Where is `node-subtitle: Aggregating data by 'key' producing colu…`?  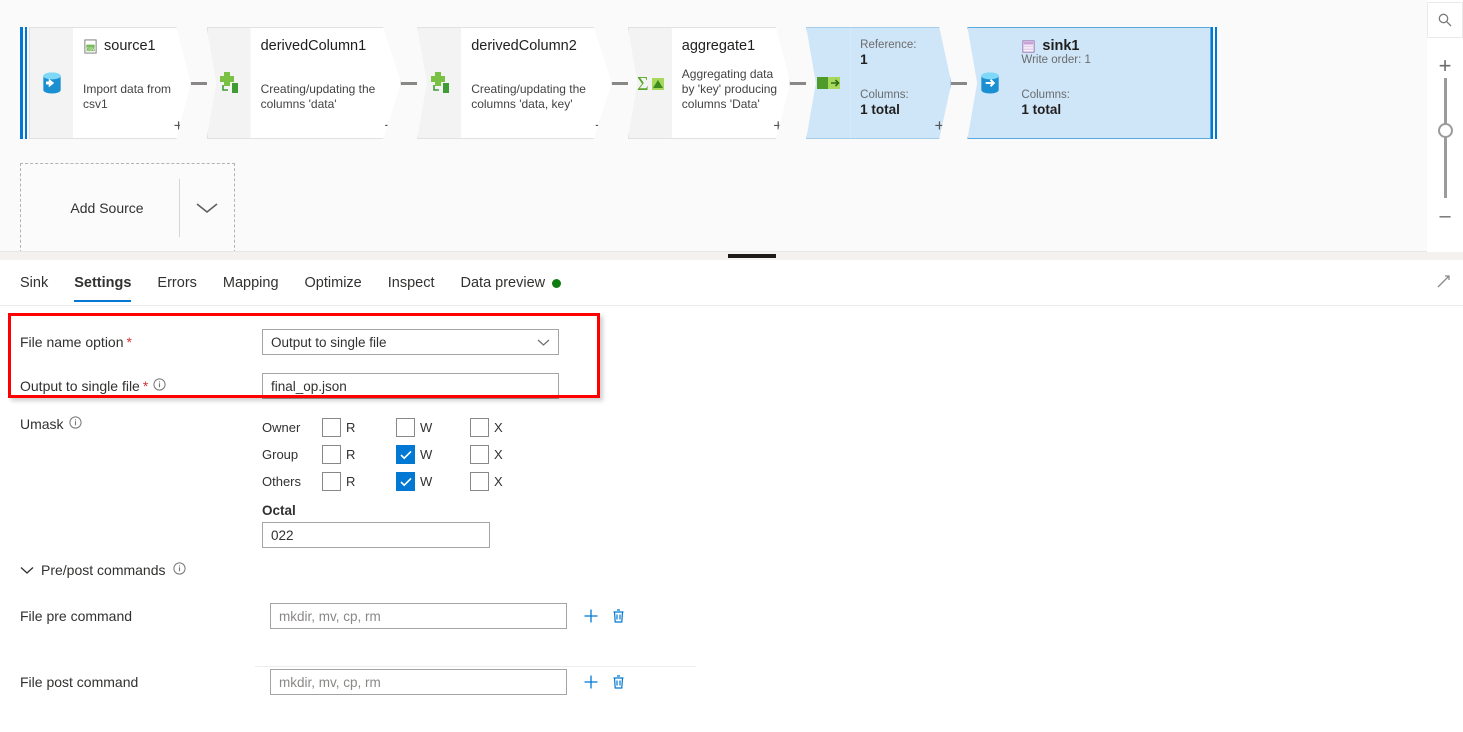 node-subtitle: Aggregating data by 'key' producing colu… is located at coordinates (729, 89).